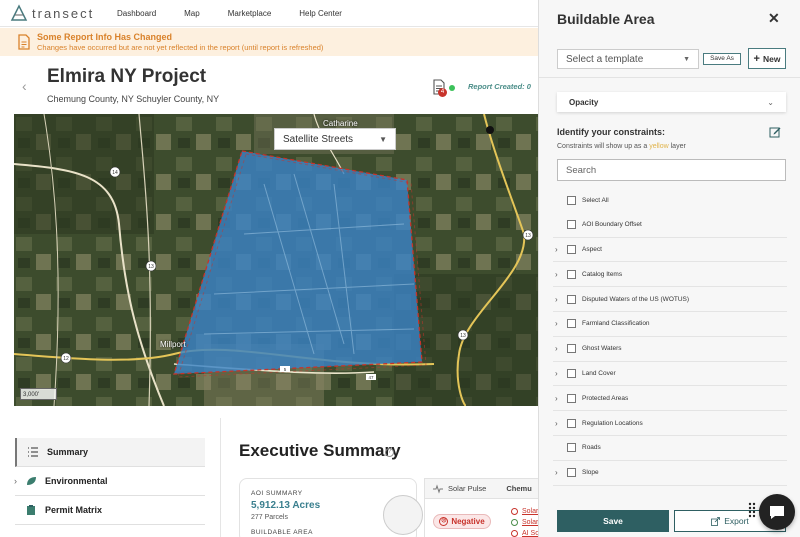 The height and width of the screenshot is (537, 800). What do you see at coordinates (605, 398) in the screenshot?
I see `constraint-label: Protected Areas` at bounding box center [605, 398].